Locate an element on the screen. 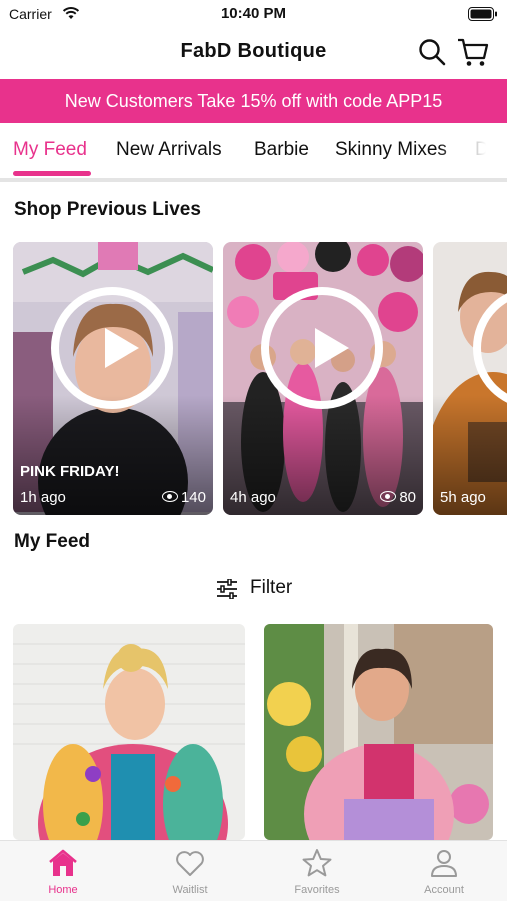 This screenshot has width=507, height=901. views-count: 140 is located at coordinates (193, 497).